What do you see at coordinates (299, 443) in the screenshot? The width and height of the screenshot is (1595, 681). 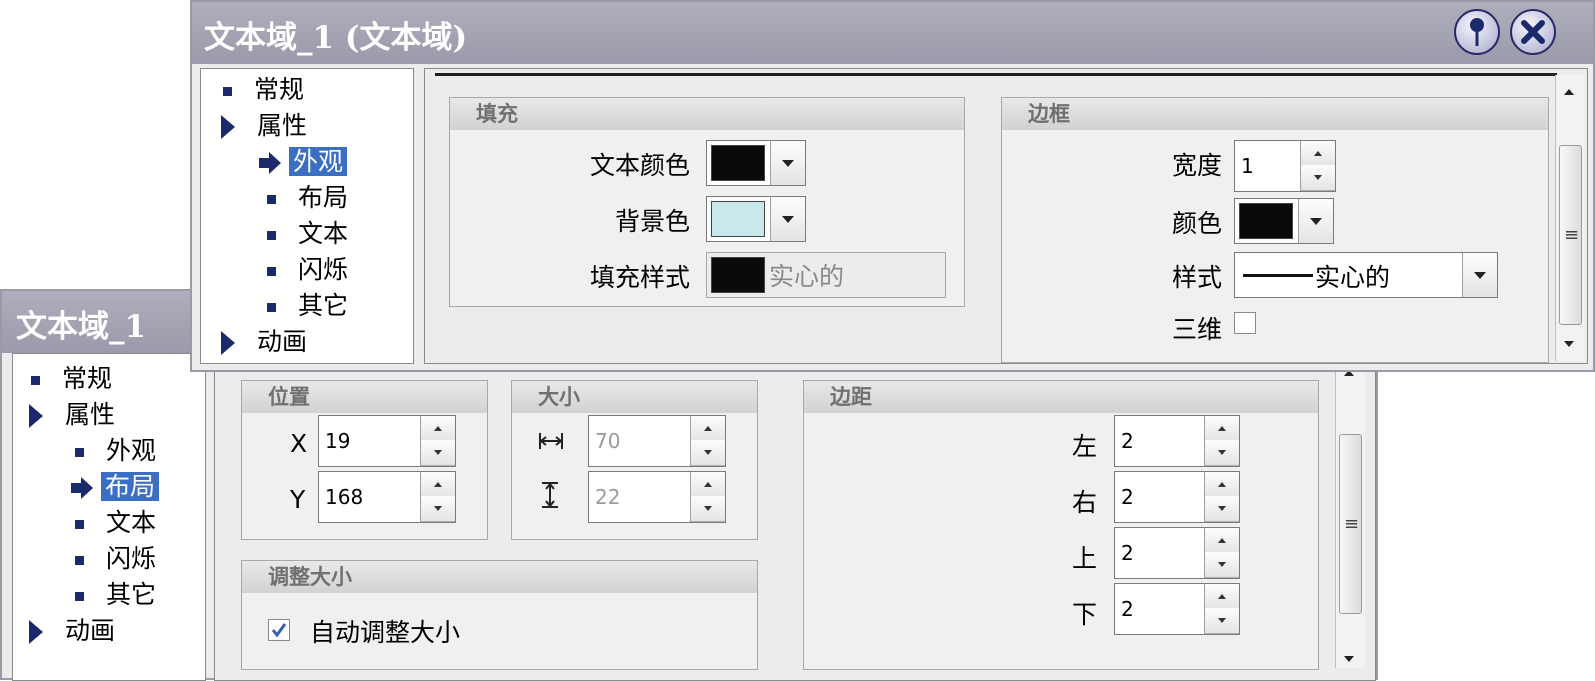 I see `x-label: X` at bounding box center [299, 443].